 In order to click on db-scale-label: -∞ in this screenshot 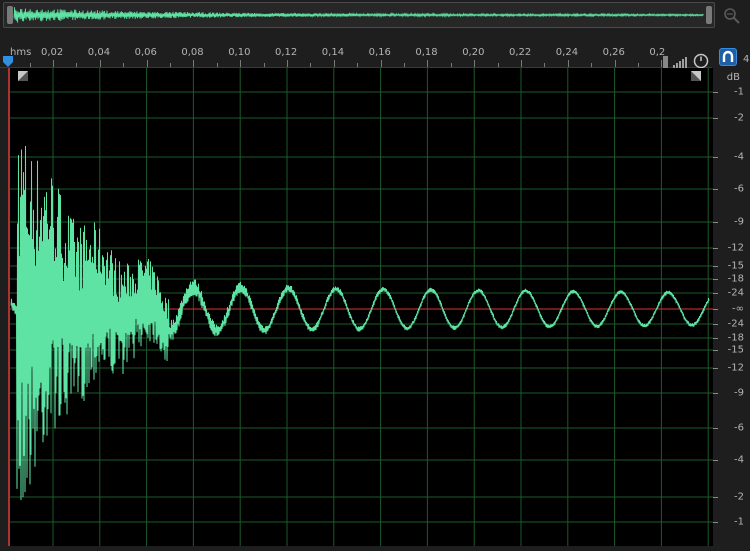, I will do `click(738, 309)`.